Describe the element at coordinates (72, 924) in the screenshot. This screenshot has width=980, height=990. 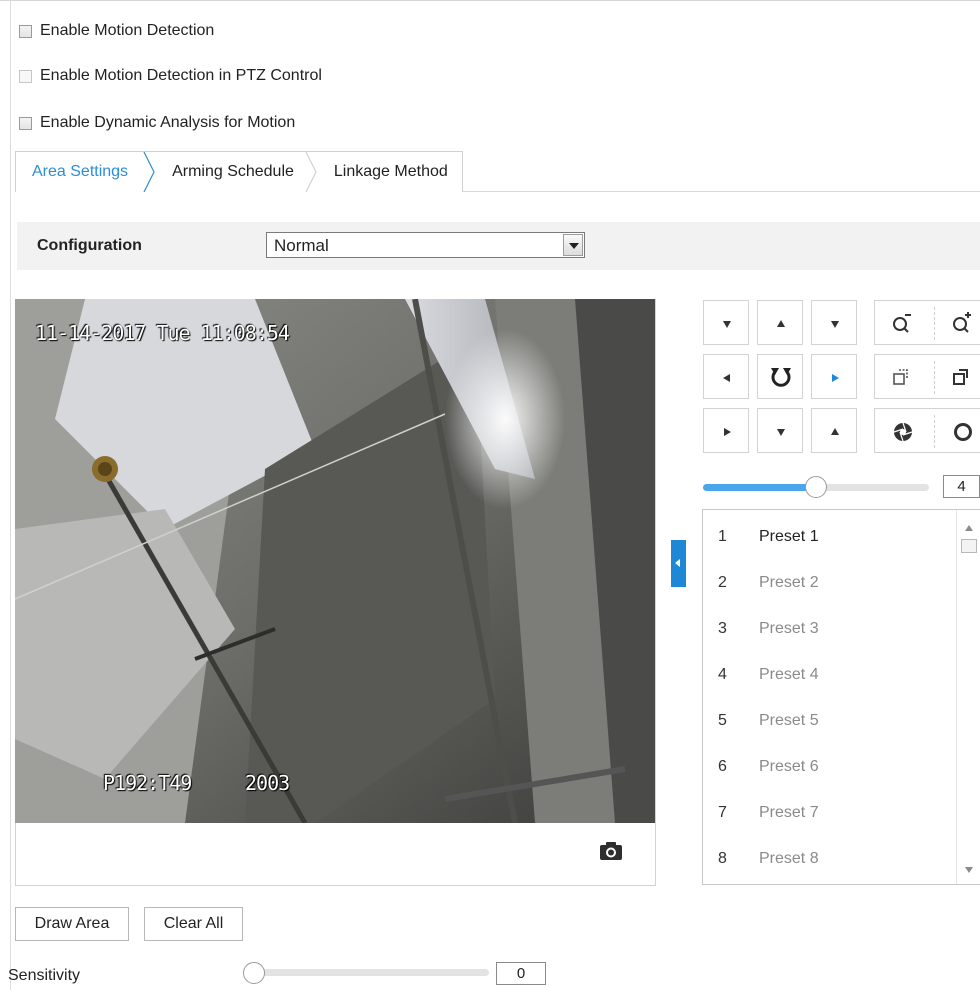
I see `draw-area-button: Draw Area` at that location.